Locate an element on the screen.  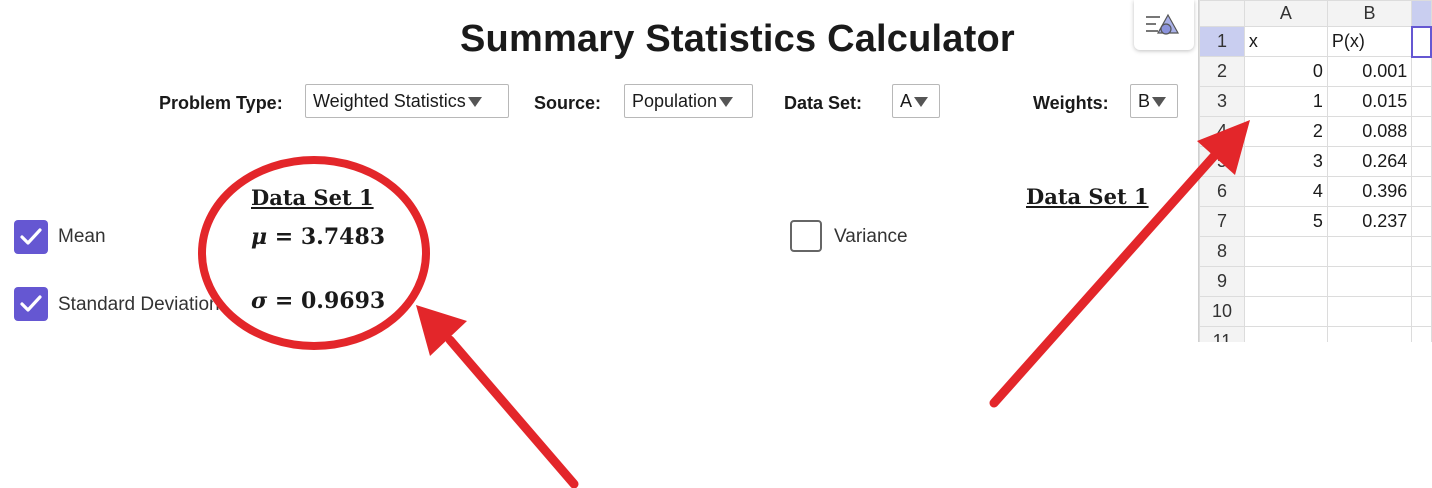
std-value: = 0.9693 is located at coordinates (330, 301).